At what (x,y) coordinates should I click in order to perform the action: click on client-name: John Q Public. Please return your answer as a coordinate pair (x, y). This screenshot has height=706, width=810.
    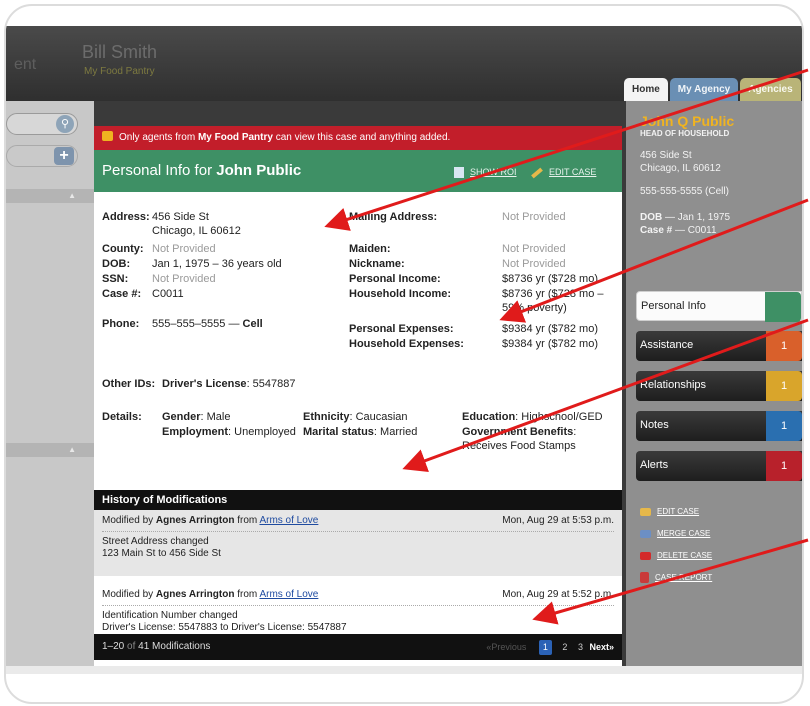
    Looking at the image, I should click on (687, 121).